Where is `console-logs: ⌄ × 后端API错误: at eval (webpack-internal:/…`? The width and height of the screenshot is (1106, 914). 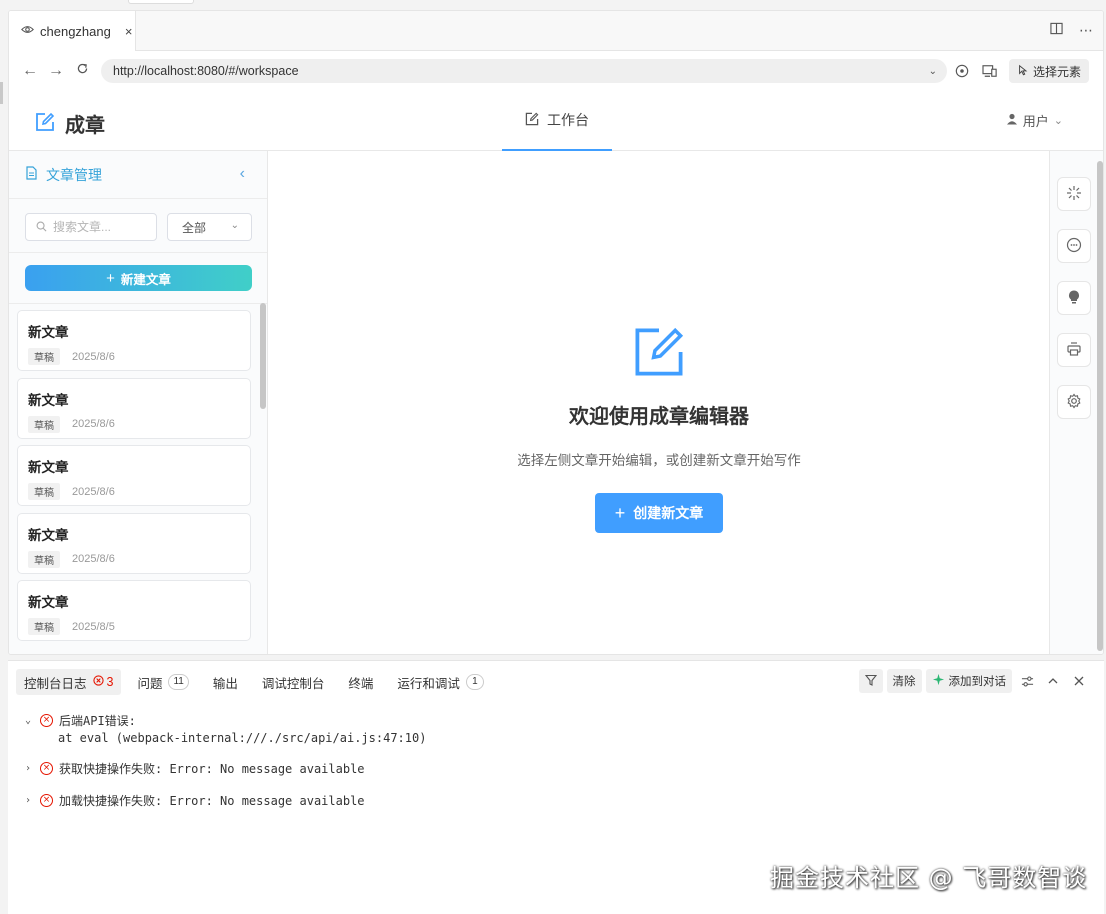
console-logs: ⌄ × 后端API错误: at eval (webpack-internal:/… is located at coordinates (224, 760).